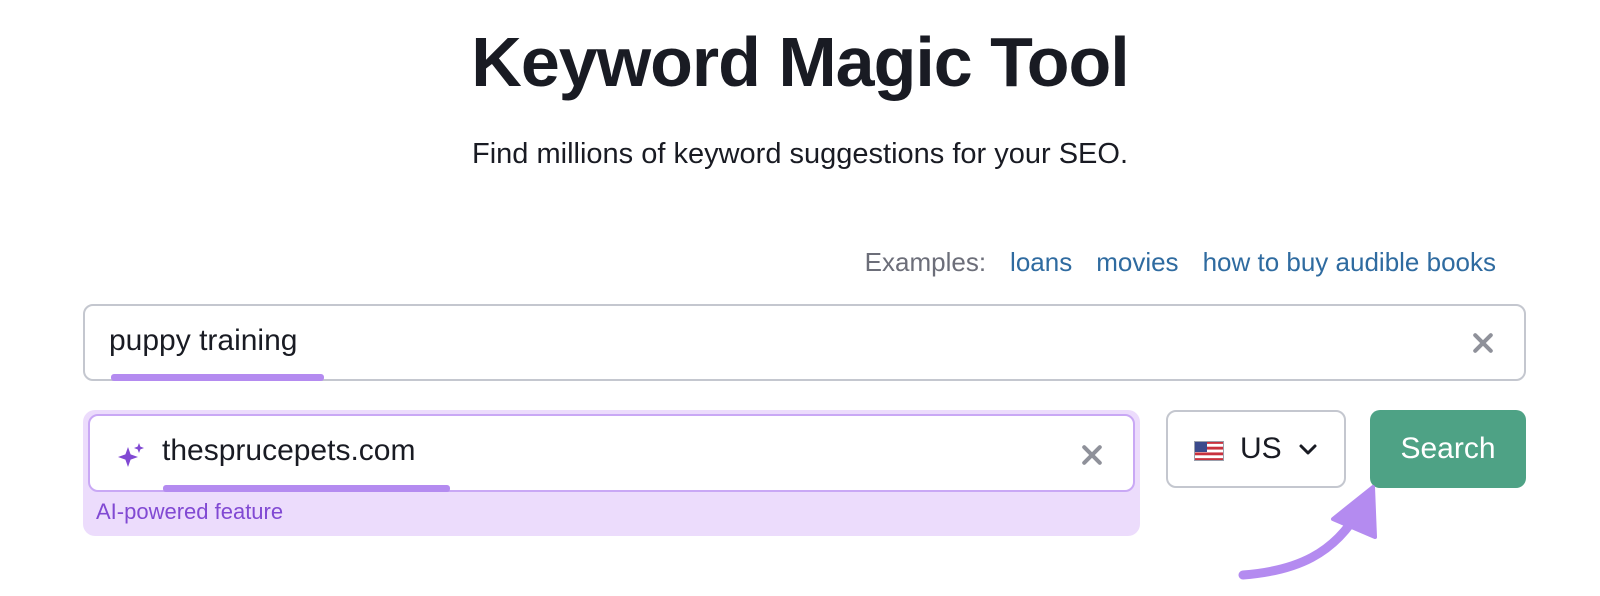  Describe the element at coordinates (1307, 532) in the screenshot. I see `pointer-arrow-icon` at that location.